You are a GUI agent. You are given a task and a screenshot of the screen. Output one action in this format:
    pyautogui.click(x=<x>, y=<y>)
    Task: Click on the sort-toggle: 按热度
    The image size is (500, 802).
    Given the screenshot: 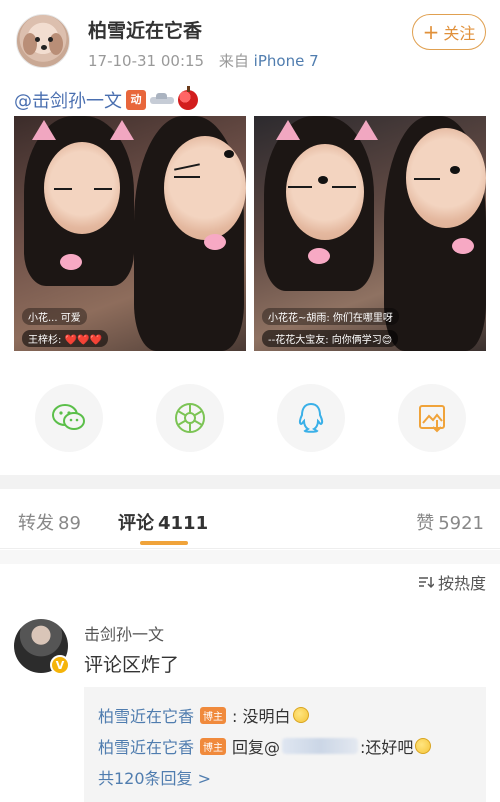 What is the action you would take?
    pyautogui.click(x=452, y=582)
    